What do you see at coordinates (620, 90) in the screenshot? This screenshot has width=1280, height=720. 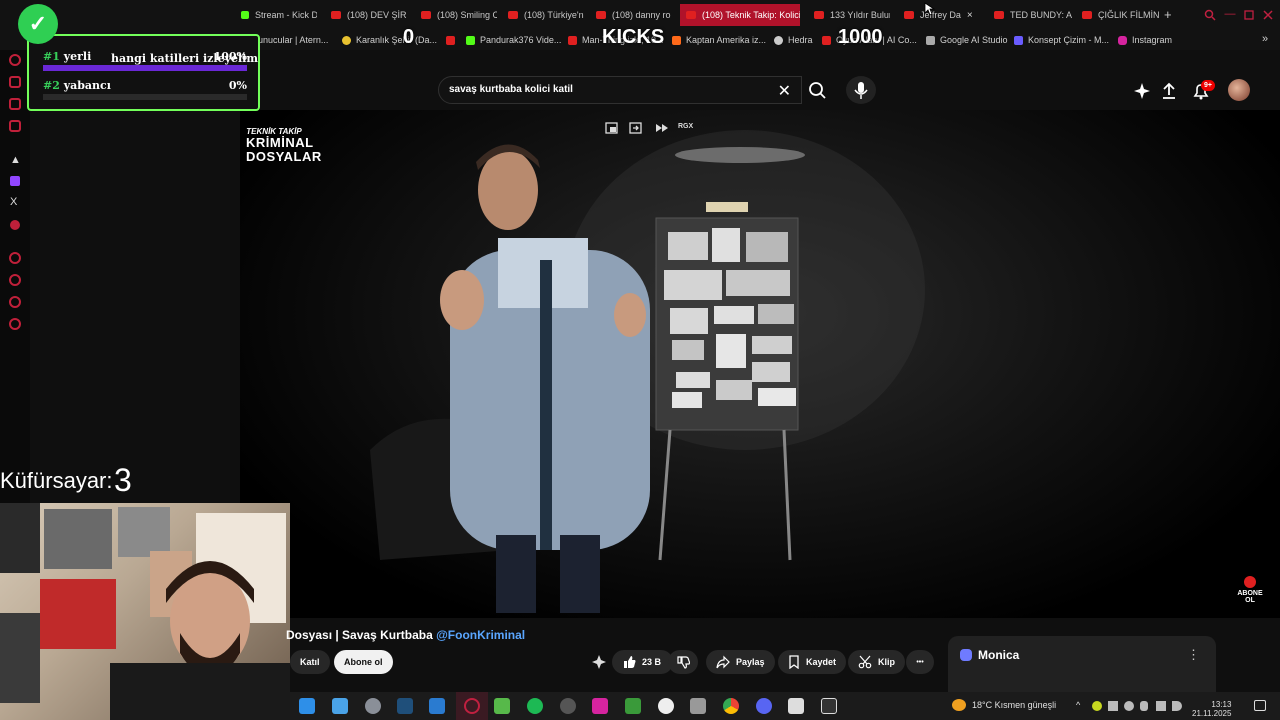 I see `search-field: savaş kurtbaba kolici katil ✕` at bounding box center [620, 90].